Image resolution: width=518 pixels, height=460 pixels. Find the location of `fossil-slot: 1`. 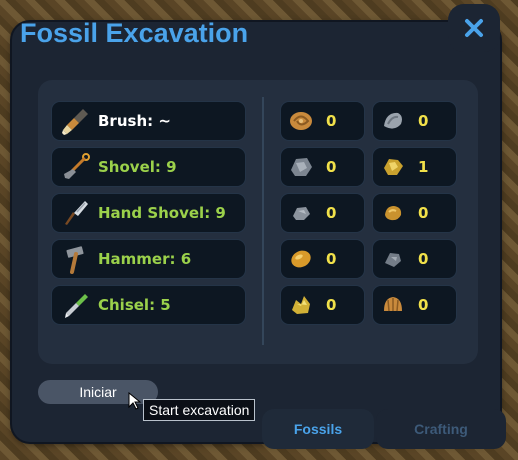

fossil-slot: 1 is located at coordinates (414, 167).